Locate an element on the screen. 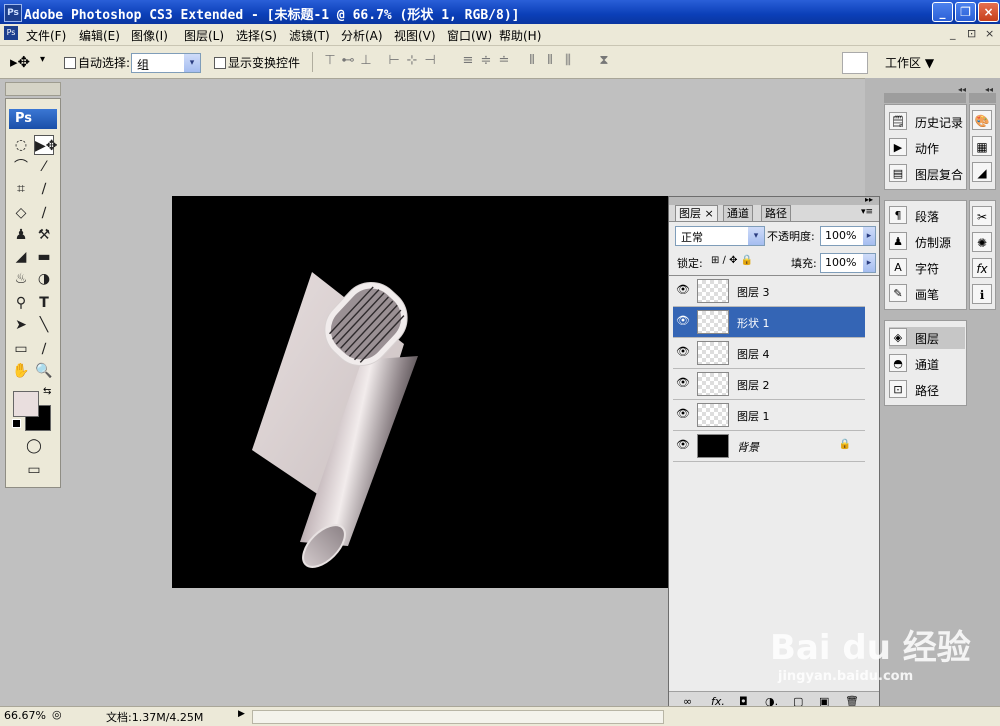 The image size is (1000, 726). horizontal-scrollbar is located at coordinates (458, 717).